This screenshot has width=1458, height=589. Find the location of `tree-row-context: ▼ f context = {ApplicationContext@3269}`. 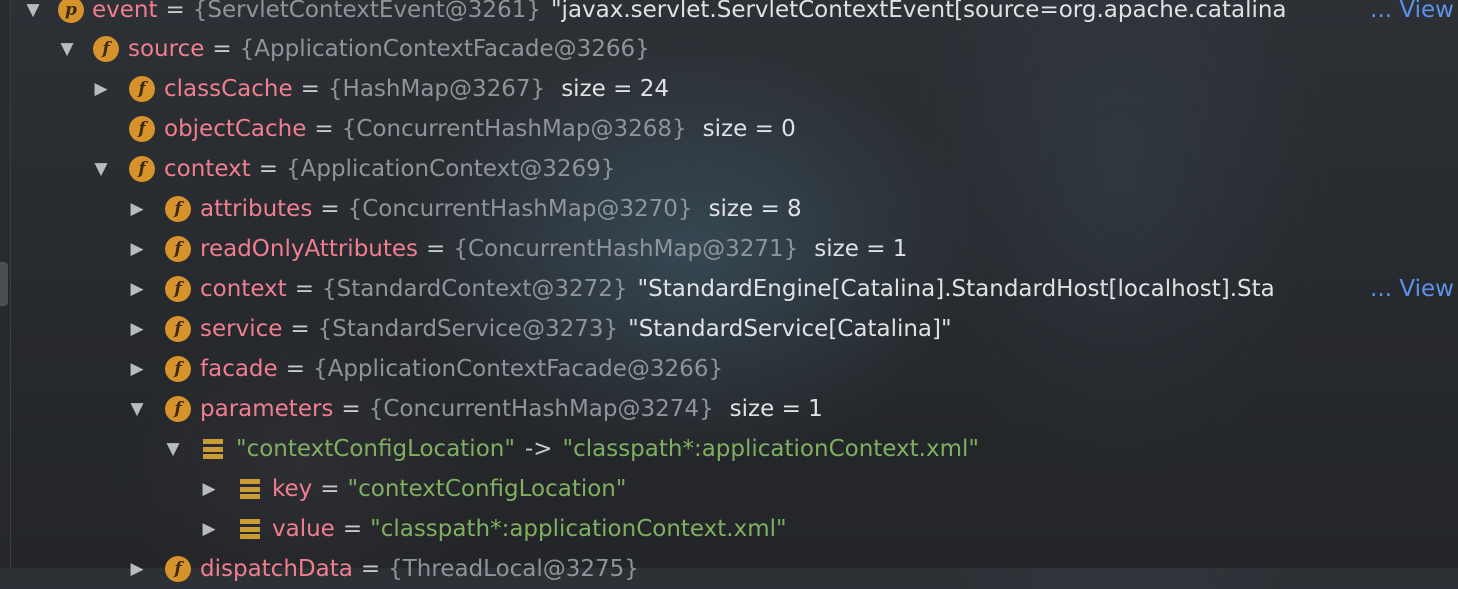

tree-row-context: ▼ f context = {ApplicationContext@3269} is located at coordinates (729, 169).